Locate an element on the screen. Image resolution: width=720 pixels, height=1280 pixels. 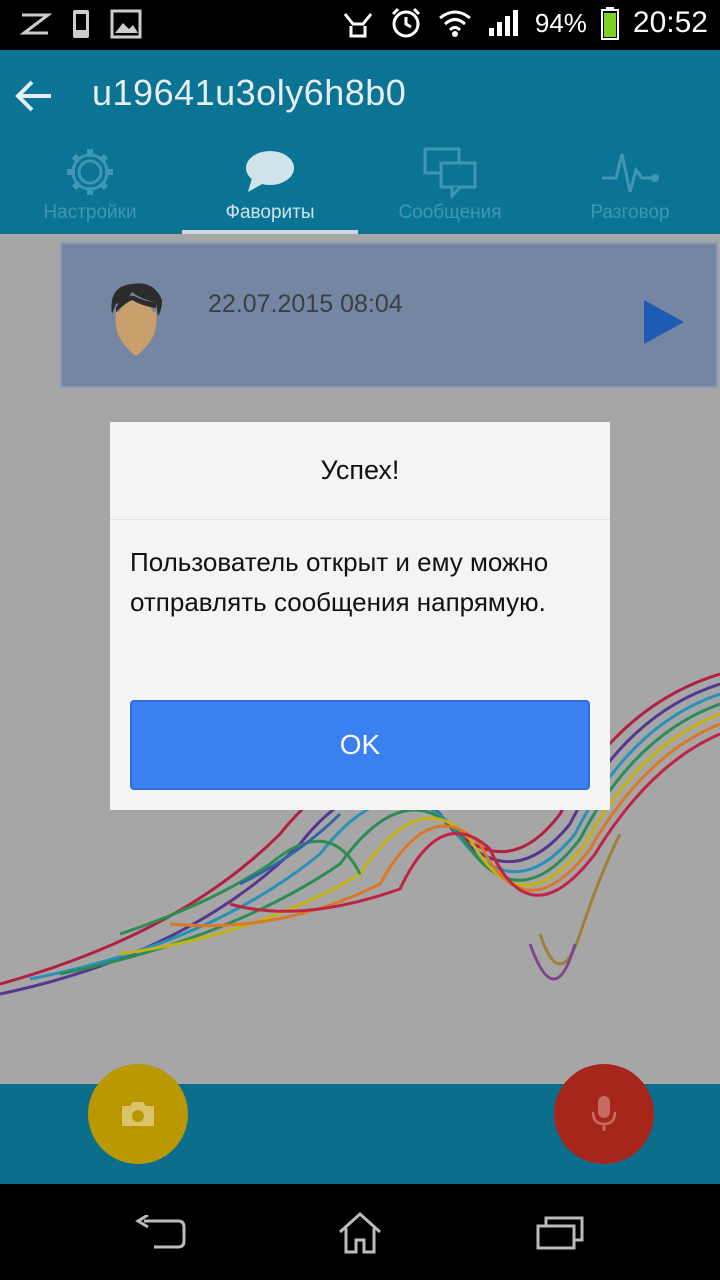
camera-icon is located at coordinates (138, 1114).